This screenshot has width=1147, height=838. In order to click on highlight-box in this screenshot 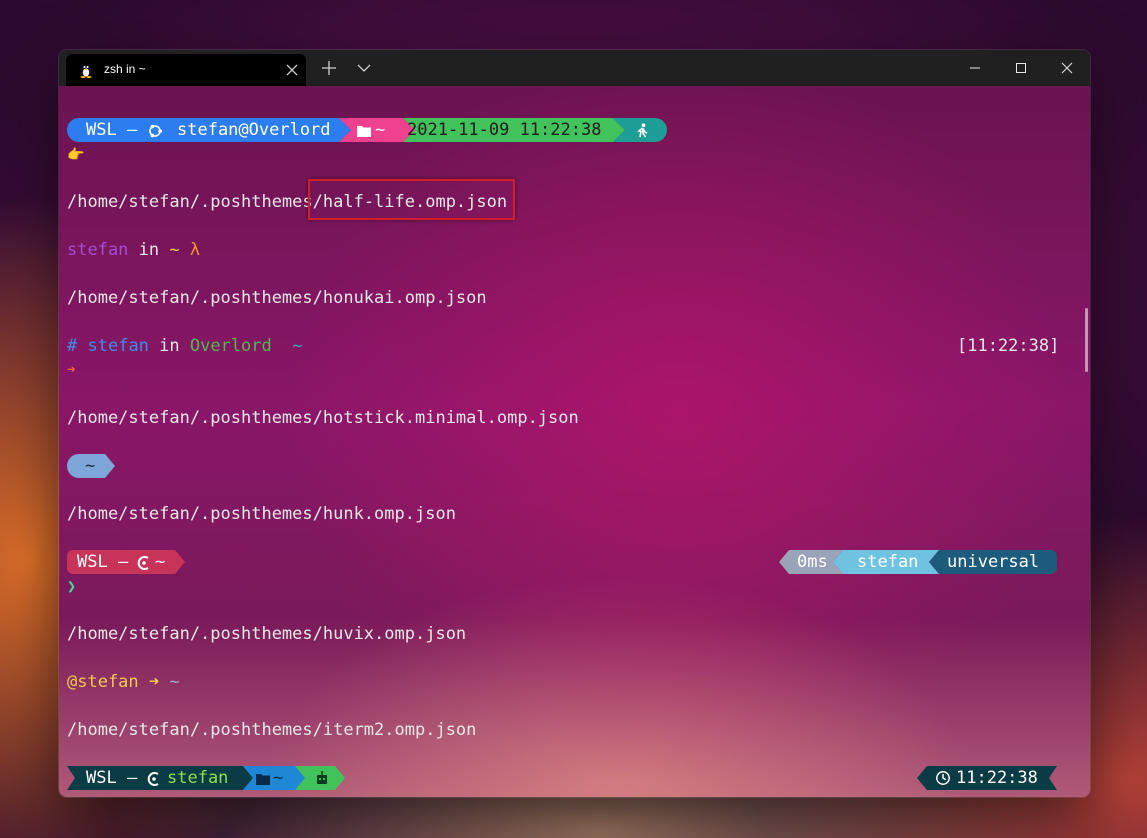, I will do `click(411, 199)`.